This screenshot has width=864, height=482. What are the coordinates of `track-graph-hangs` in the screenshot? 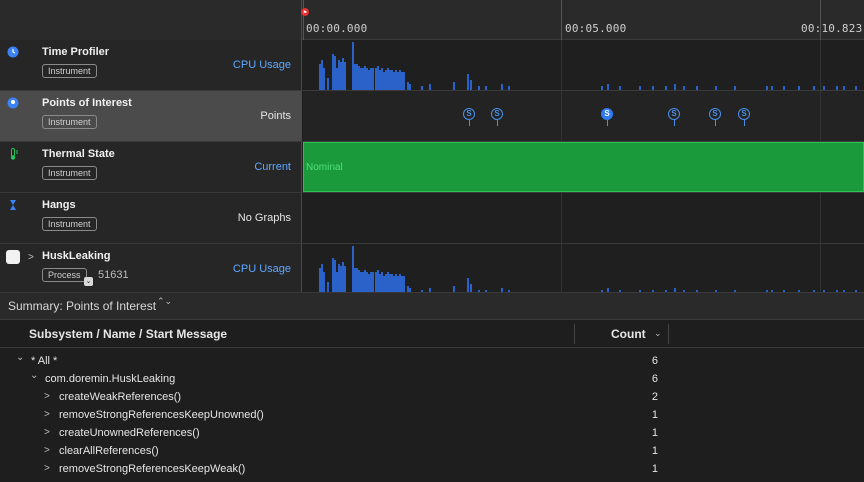 It's located at (583, 218).